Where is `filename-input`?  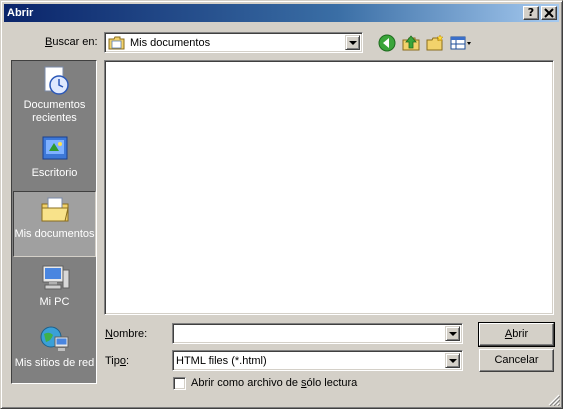
filename-input is located at coordinates (317, 333).